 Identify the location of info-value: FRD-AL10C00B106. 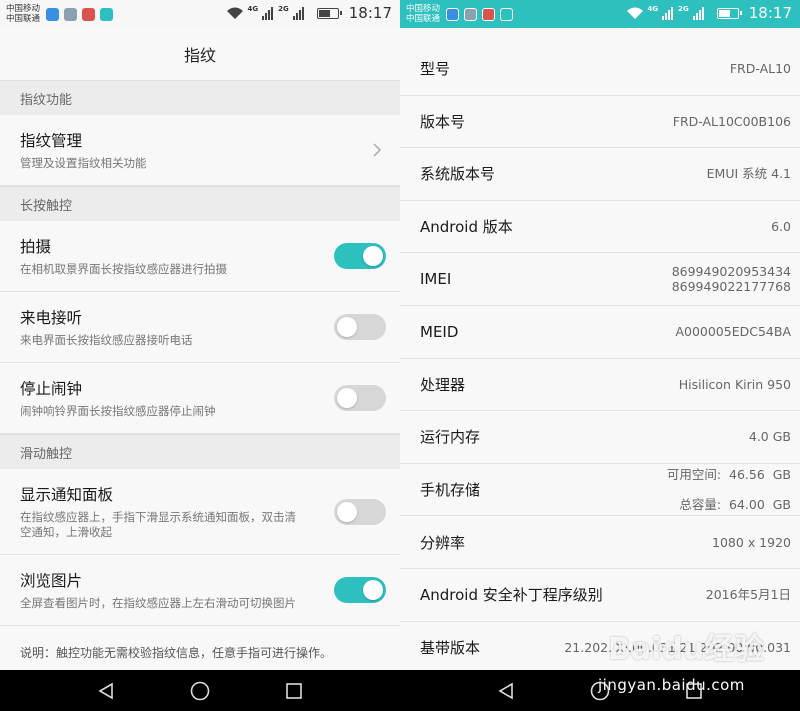
(731, 121).